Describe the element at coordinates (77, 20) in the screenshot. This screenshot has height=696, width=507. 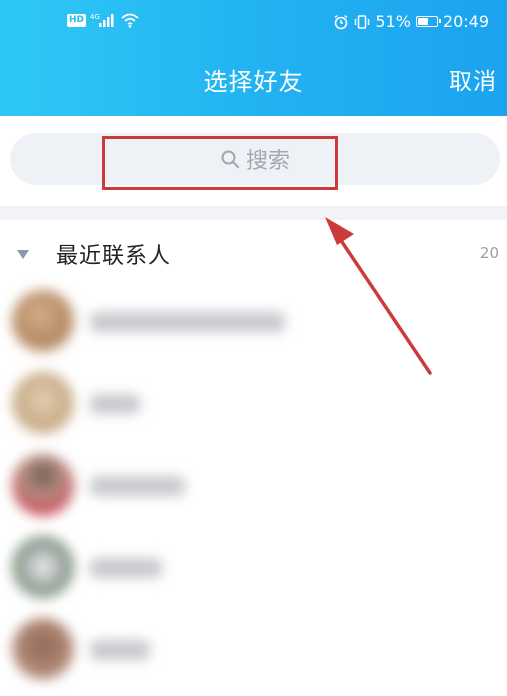
I see `hd-icon: HD` at that location.